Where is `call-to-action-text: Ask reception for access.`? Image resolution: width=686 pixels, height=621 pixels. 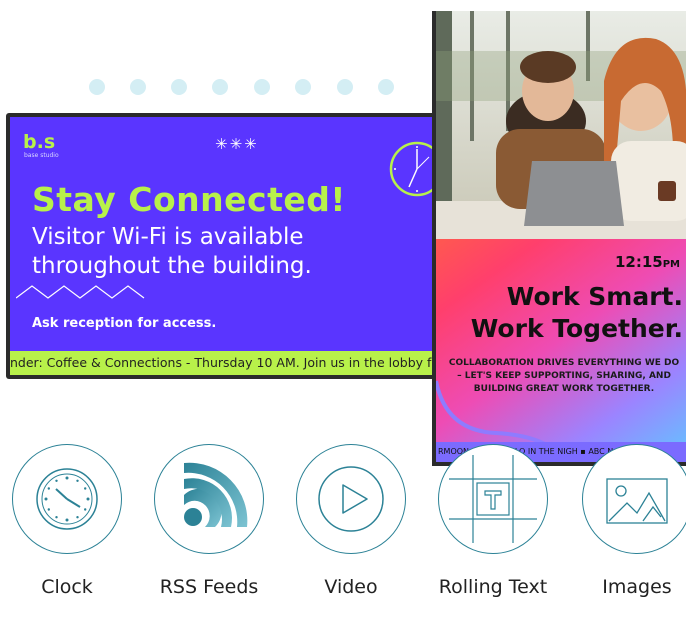 call-to-action-text: Ask reception for access. is located at coordinates (124, 323).